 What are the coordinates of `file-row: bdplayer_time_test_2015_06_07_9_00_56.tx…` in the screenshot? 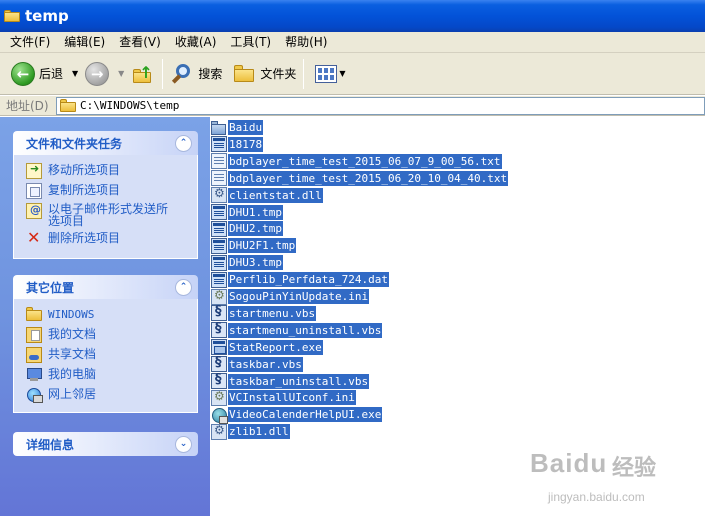 It's located at (356, 161).